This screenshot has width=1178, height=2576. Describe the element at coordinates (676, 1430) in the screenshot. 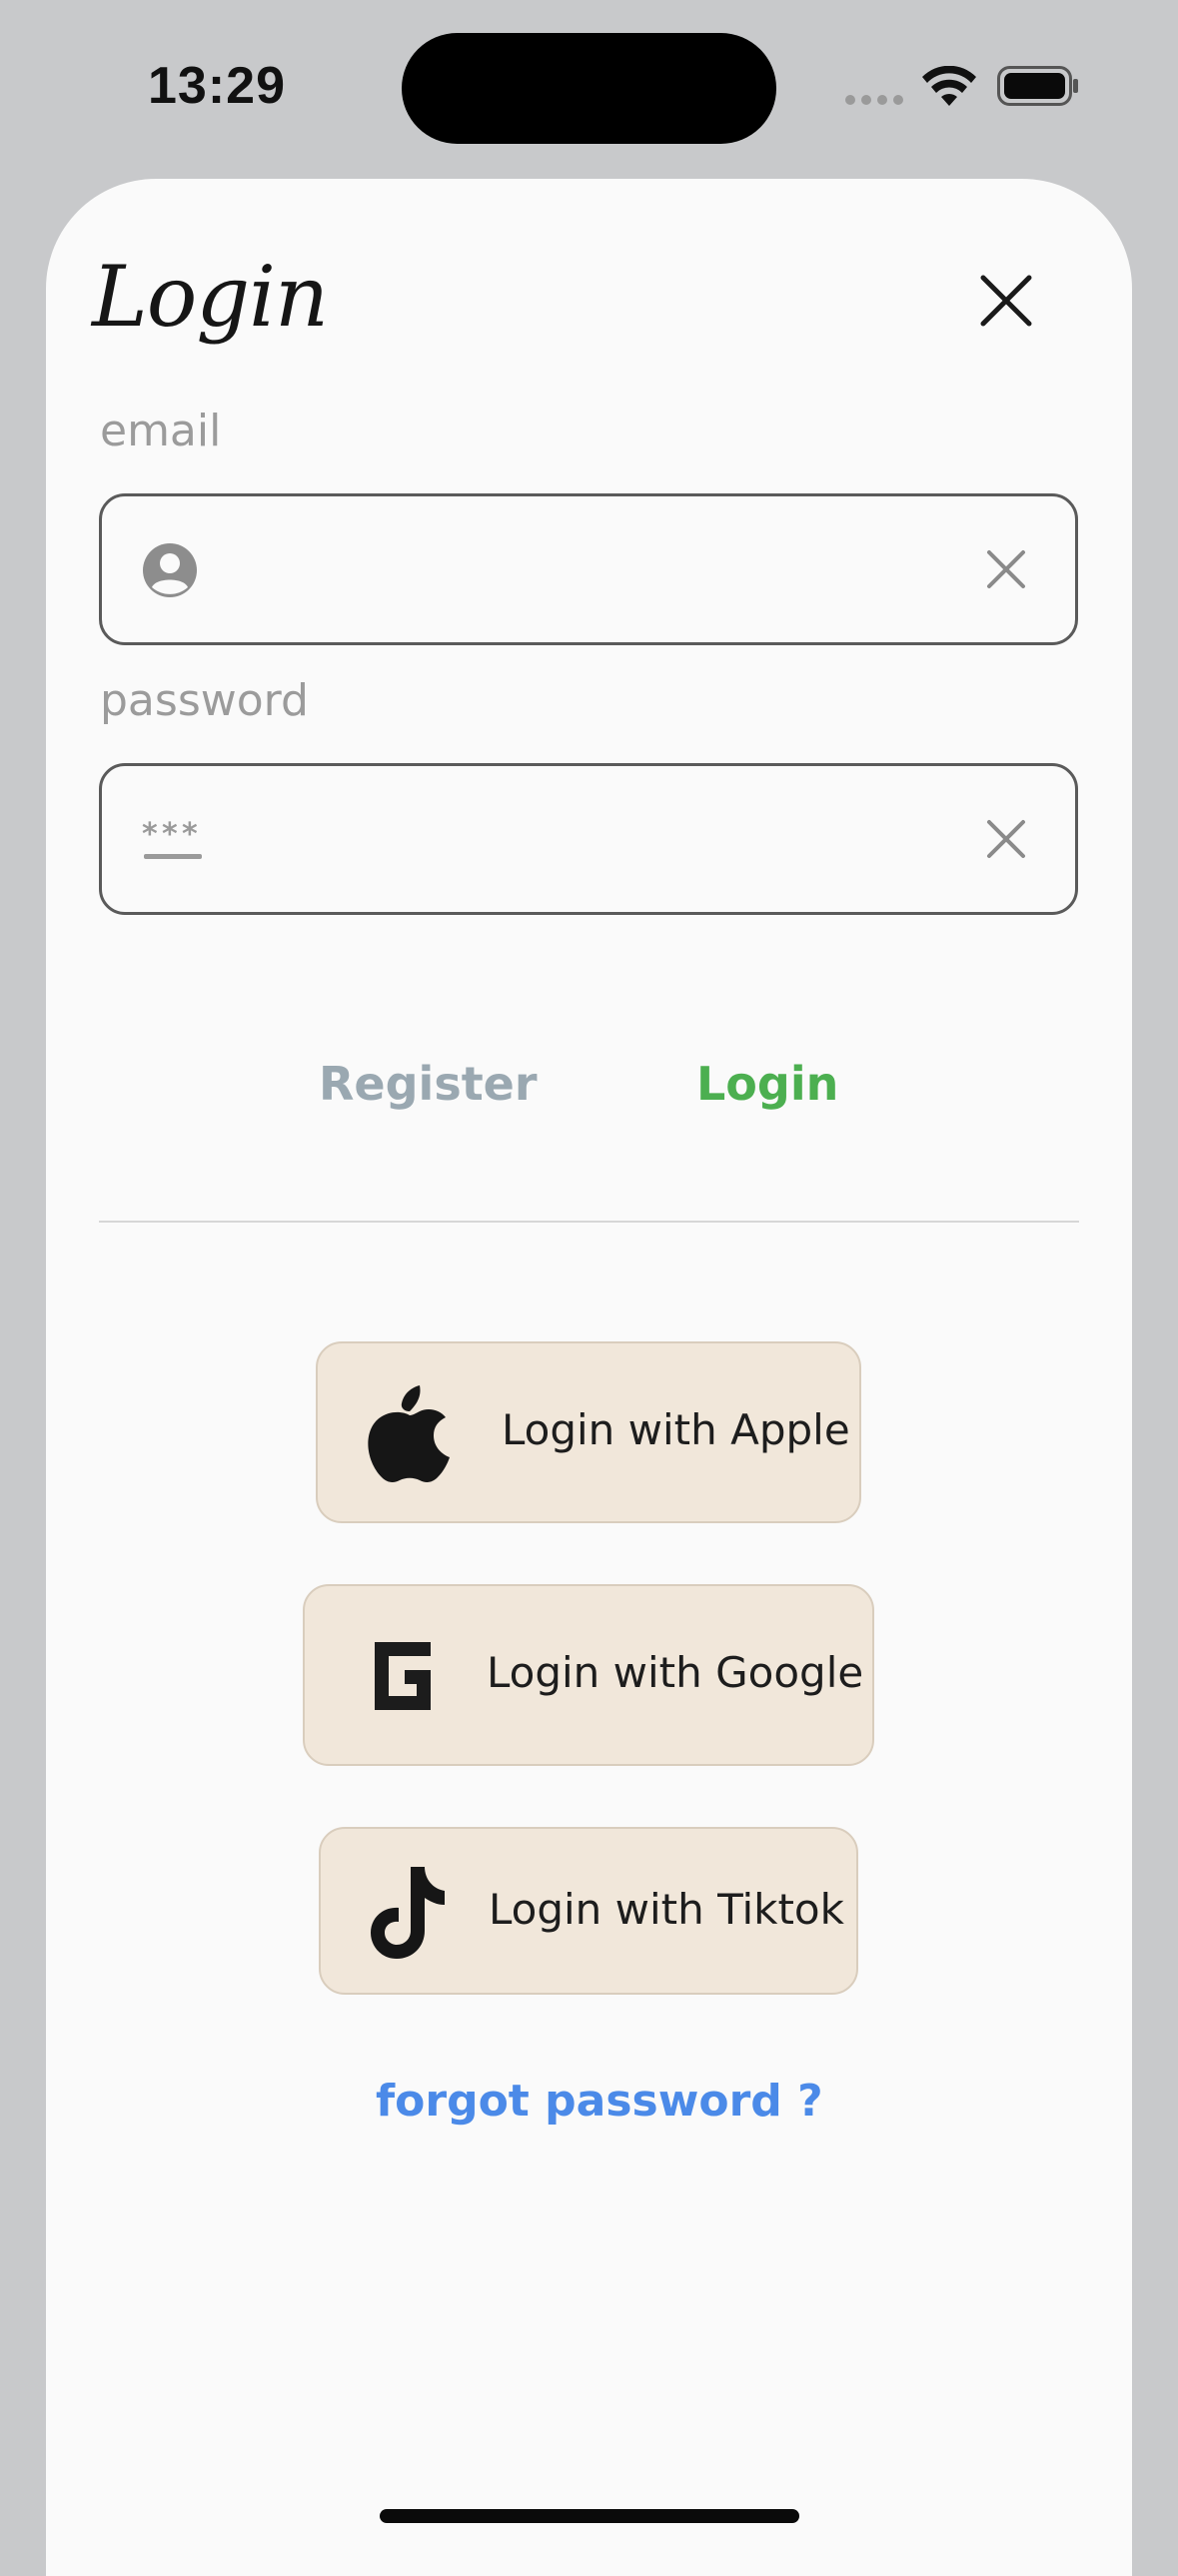

I see `apple-button-label: Login with Apple` at that location.